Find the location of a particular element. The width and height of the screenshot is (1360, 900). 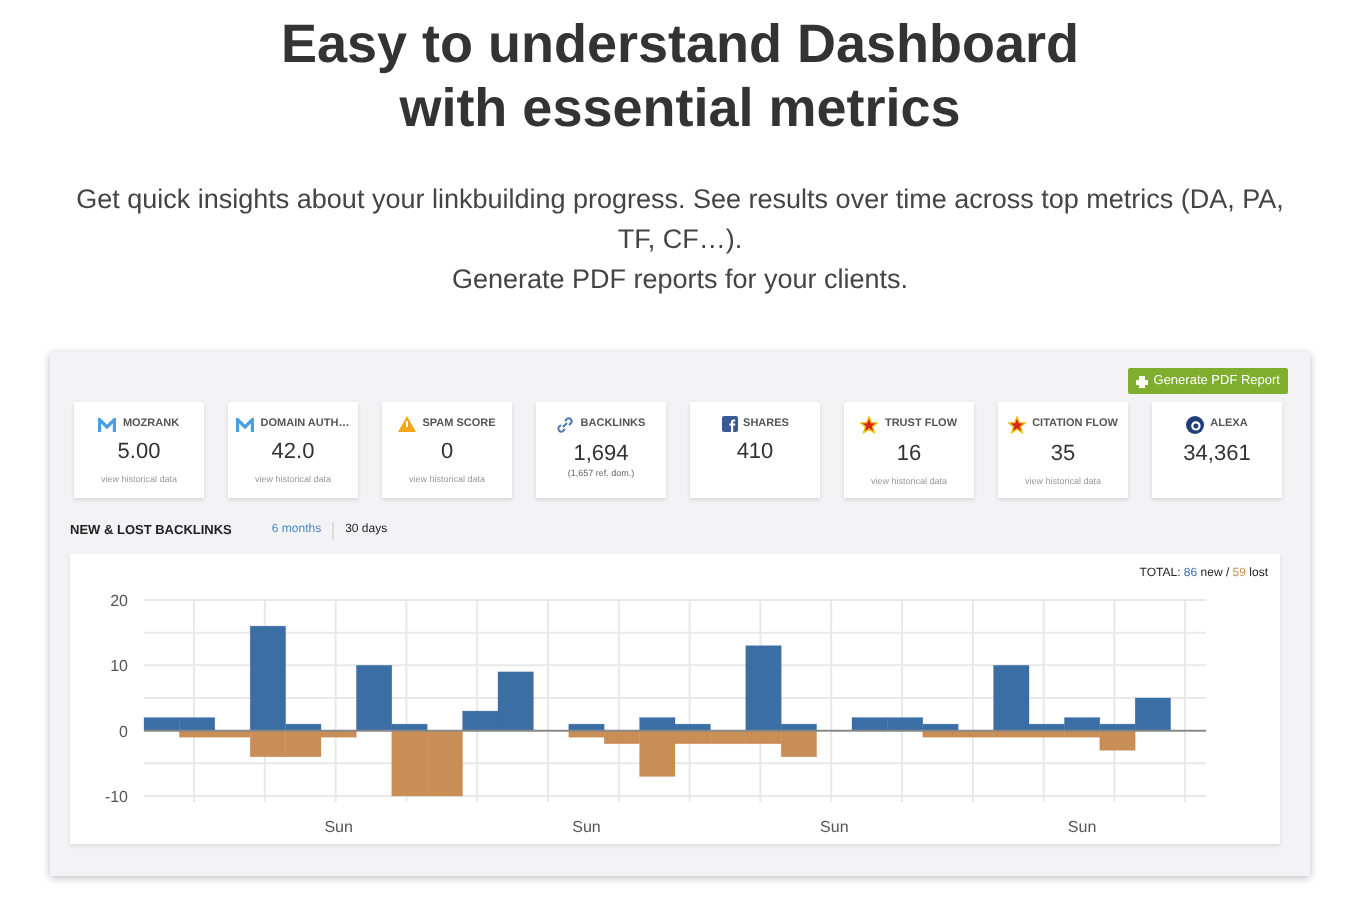

metric-value: 5.00 is located at coordinates (139, 453).